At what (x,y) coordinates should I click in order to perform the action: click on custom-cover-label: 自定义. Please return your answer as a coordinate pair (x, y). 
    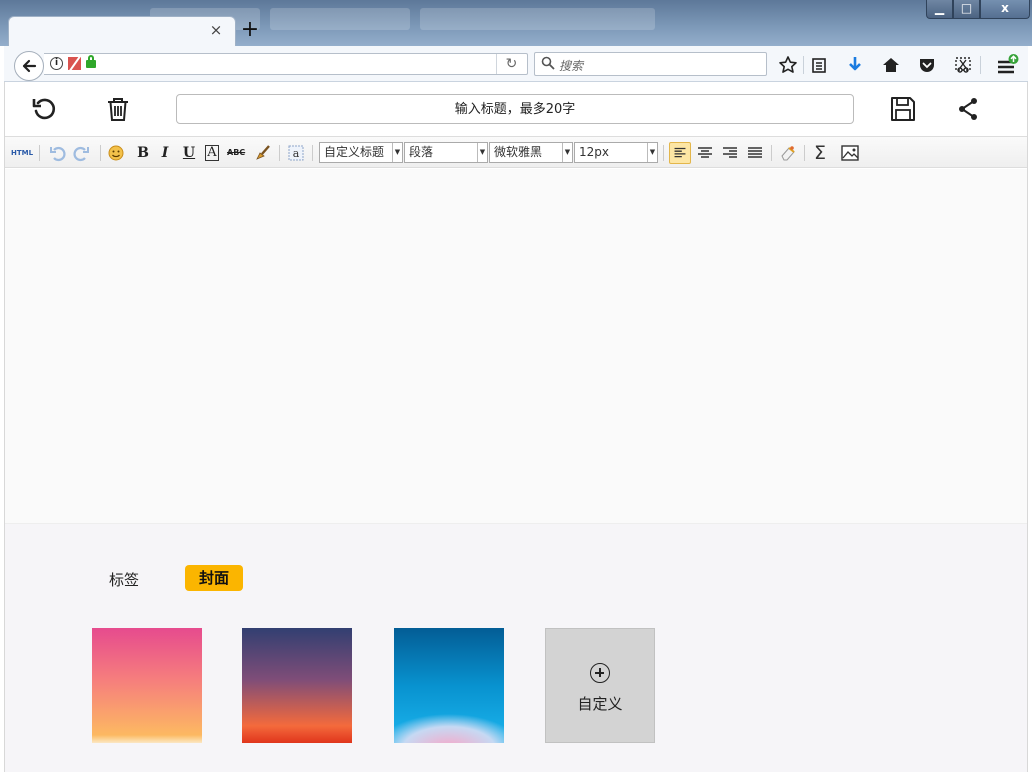
    Looking at the image, I should click on (600, 704).